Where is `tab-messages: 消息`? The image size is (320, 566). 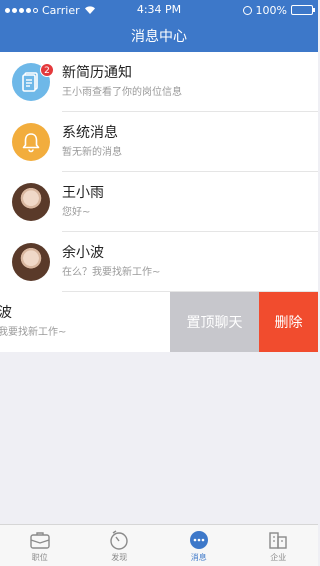
tab-messages: 消息 is located at coordinates (199, 545).